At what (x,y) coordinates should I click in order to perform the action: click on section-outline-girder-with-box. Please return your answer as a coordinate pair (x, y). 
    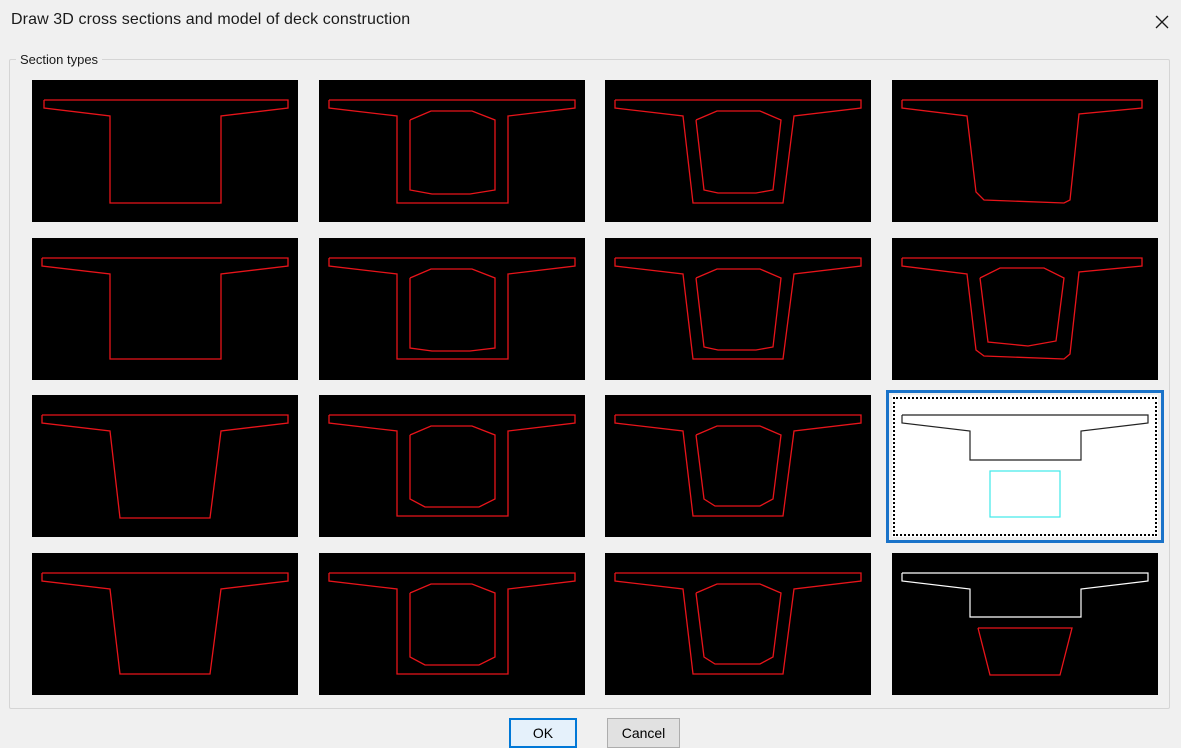
    Looking at the image, I should click on (1025, 466).